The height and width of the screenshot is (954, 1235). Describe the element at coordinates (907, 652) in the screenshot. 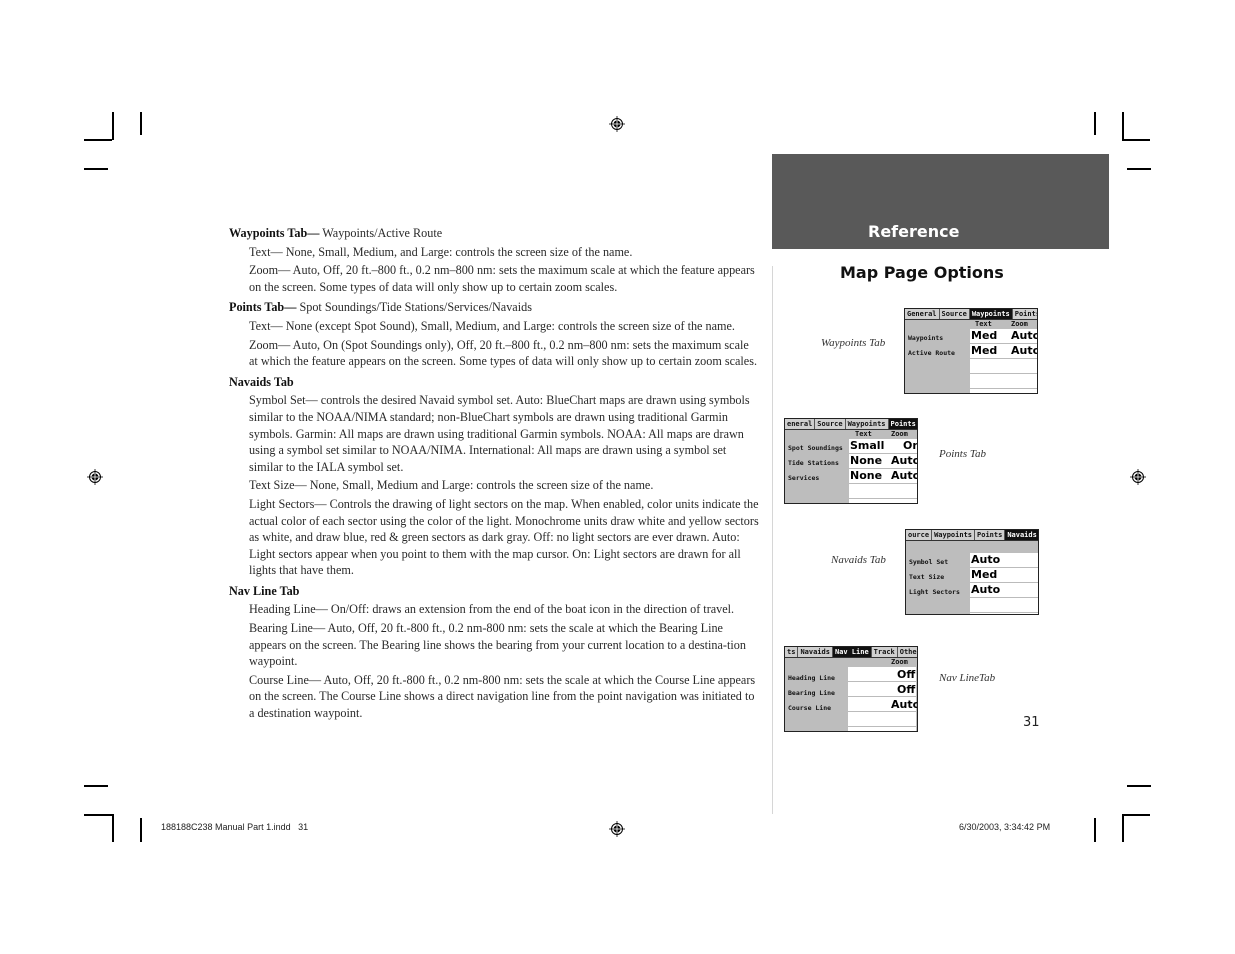

I see `tab-other: Other` at that location.